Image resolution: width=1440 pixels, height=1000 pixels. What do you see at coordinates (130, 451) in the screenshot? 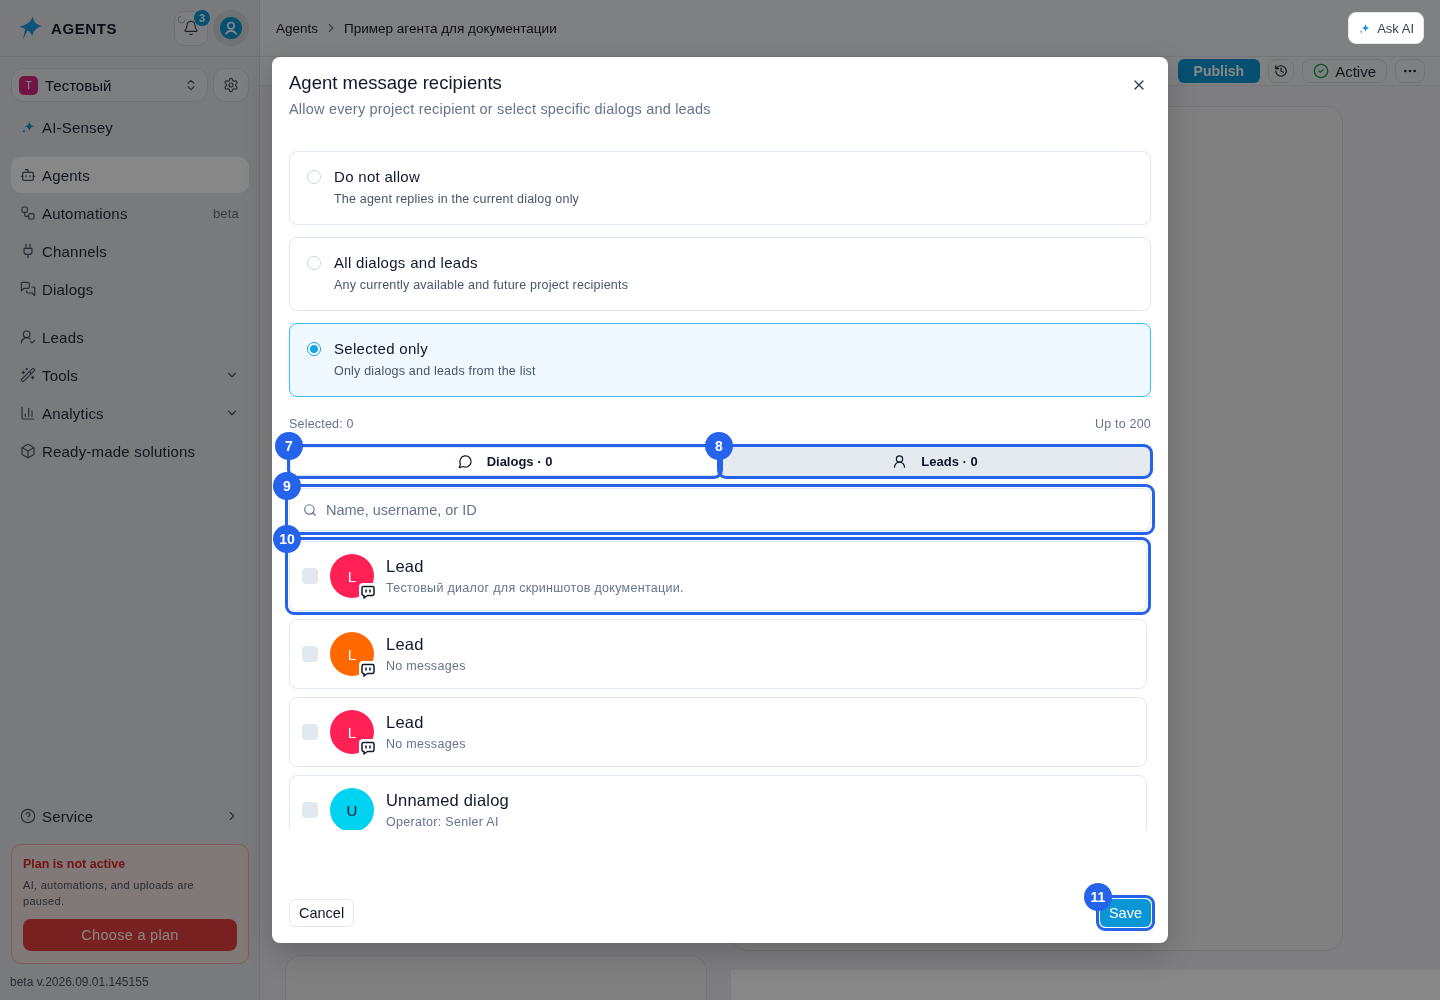
I see `sidebar-nav-item: Ready-made solutions` at bounding box center [130, 451].